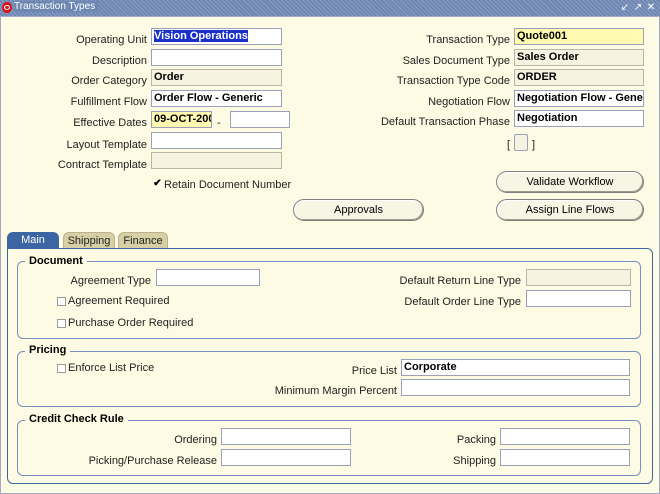 This screenshot has width=660, height=494. I want to click on packing-field, so click(565, 436).